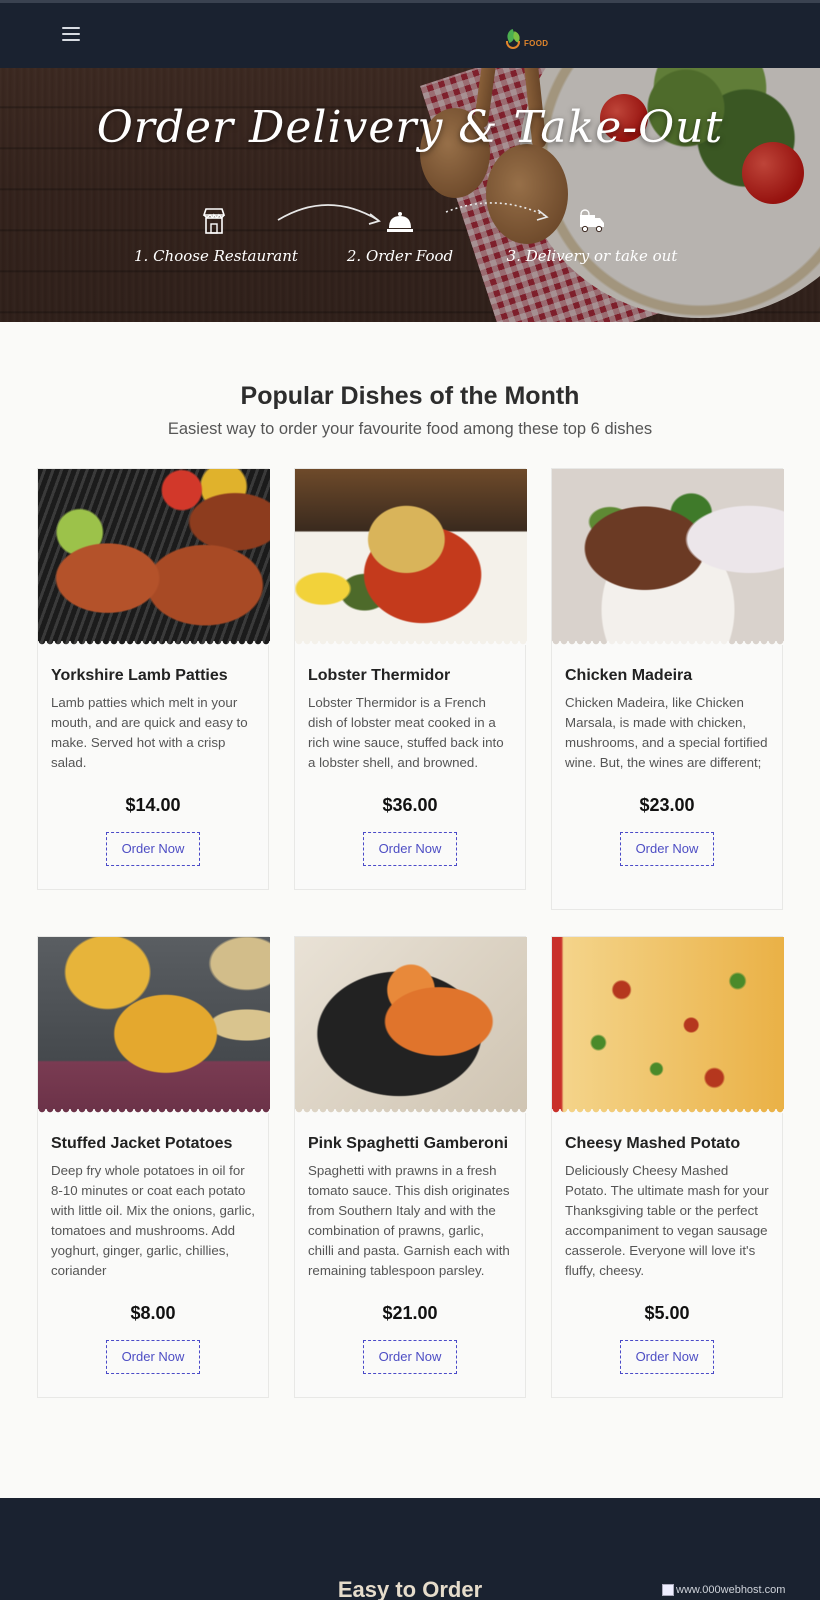  What do you see at coordinates (216, 256) in the screenshot?
I see `step-label: 1. Choose Restaurant` at bounding box center [216, 256].